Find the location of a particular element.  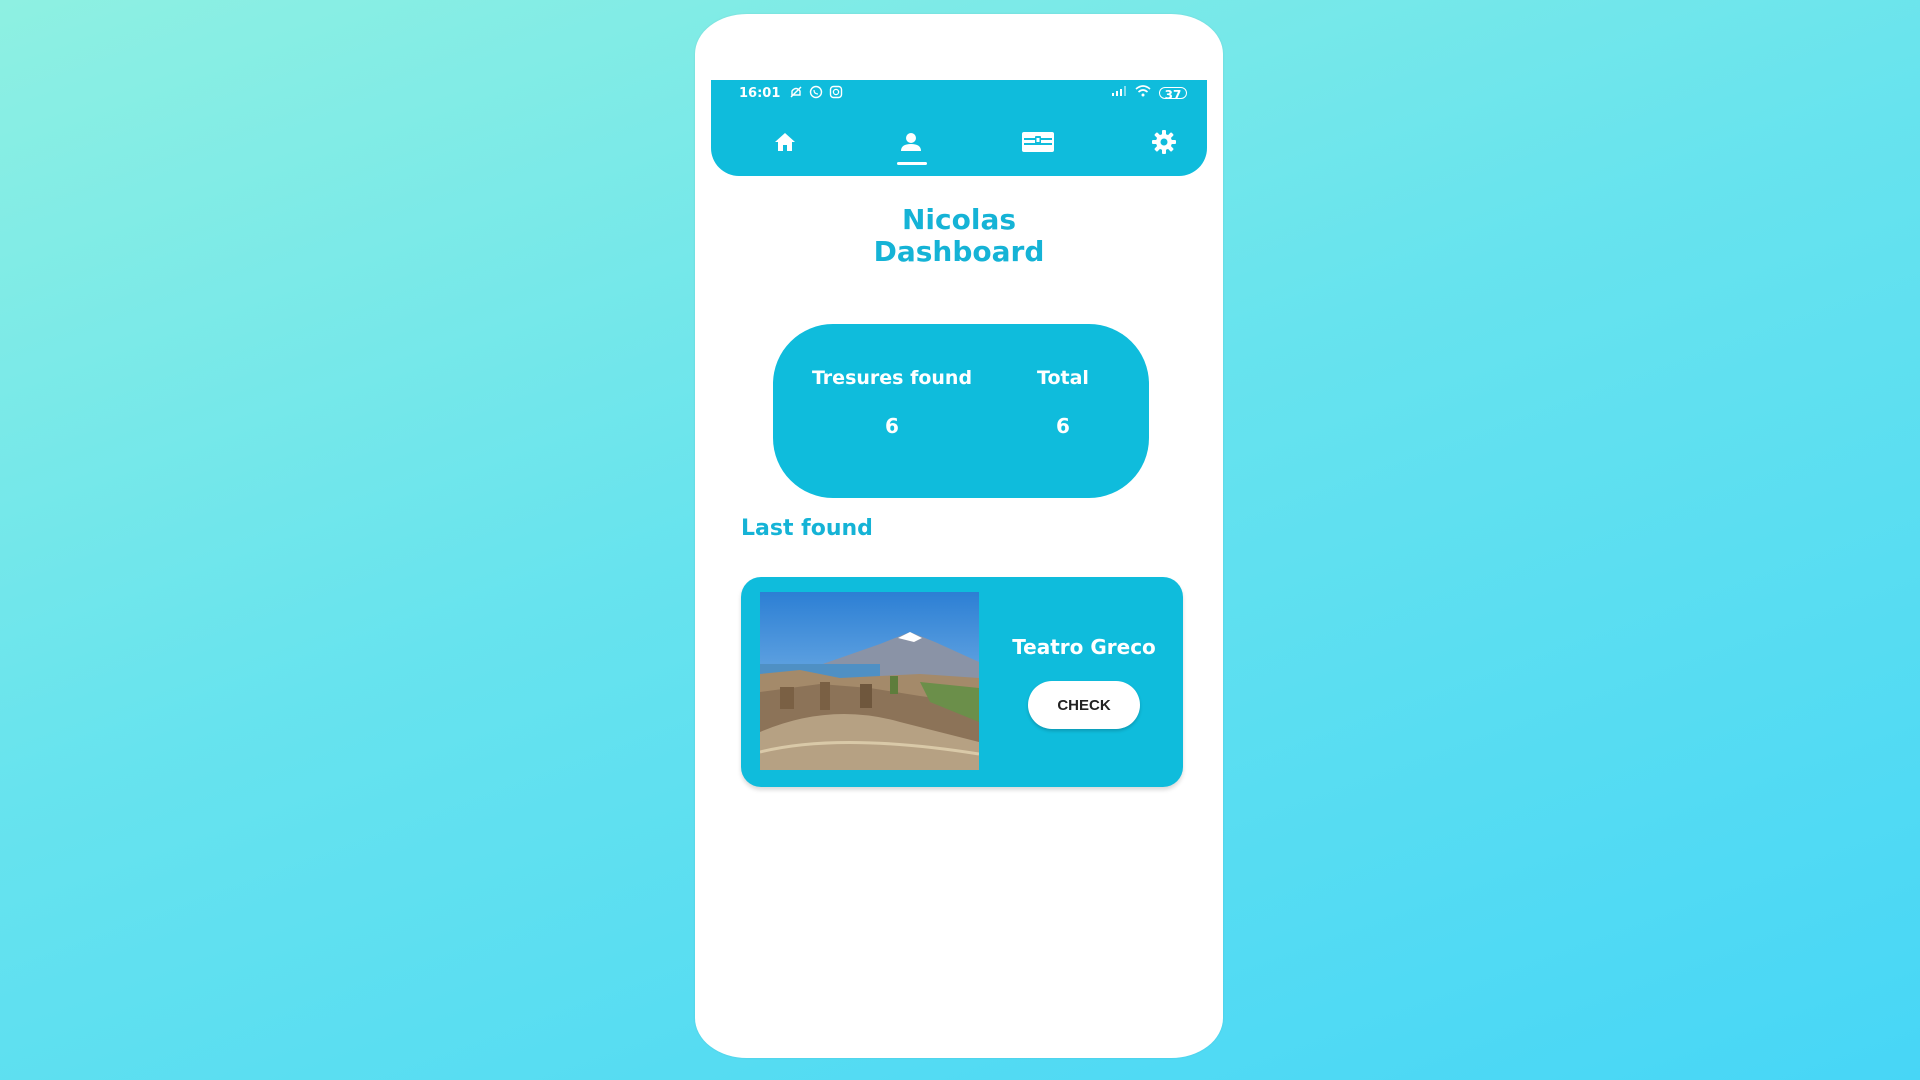

stat-found-value: 6 is located at coordinates (892, 426).